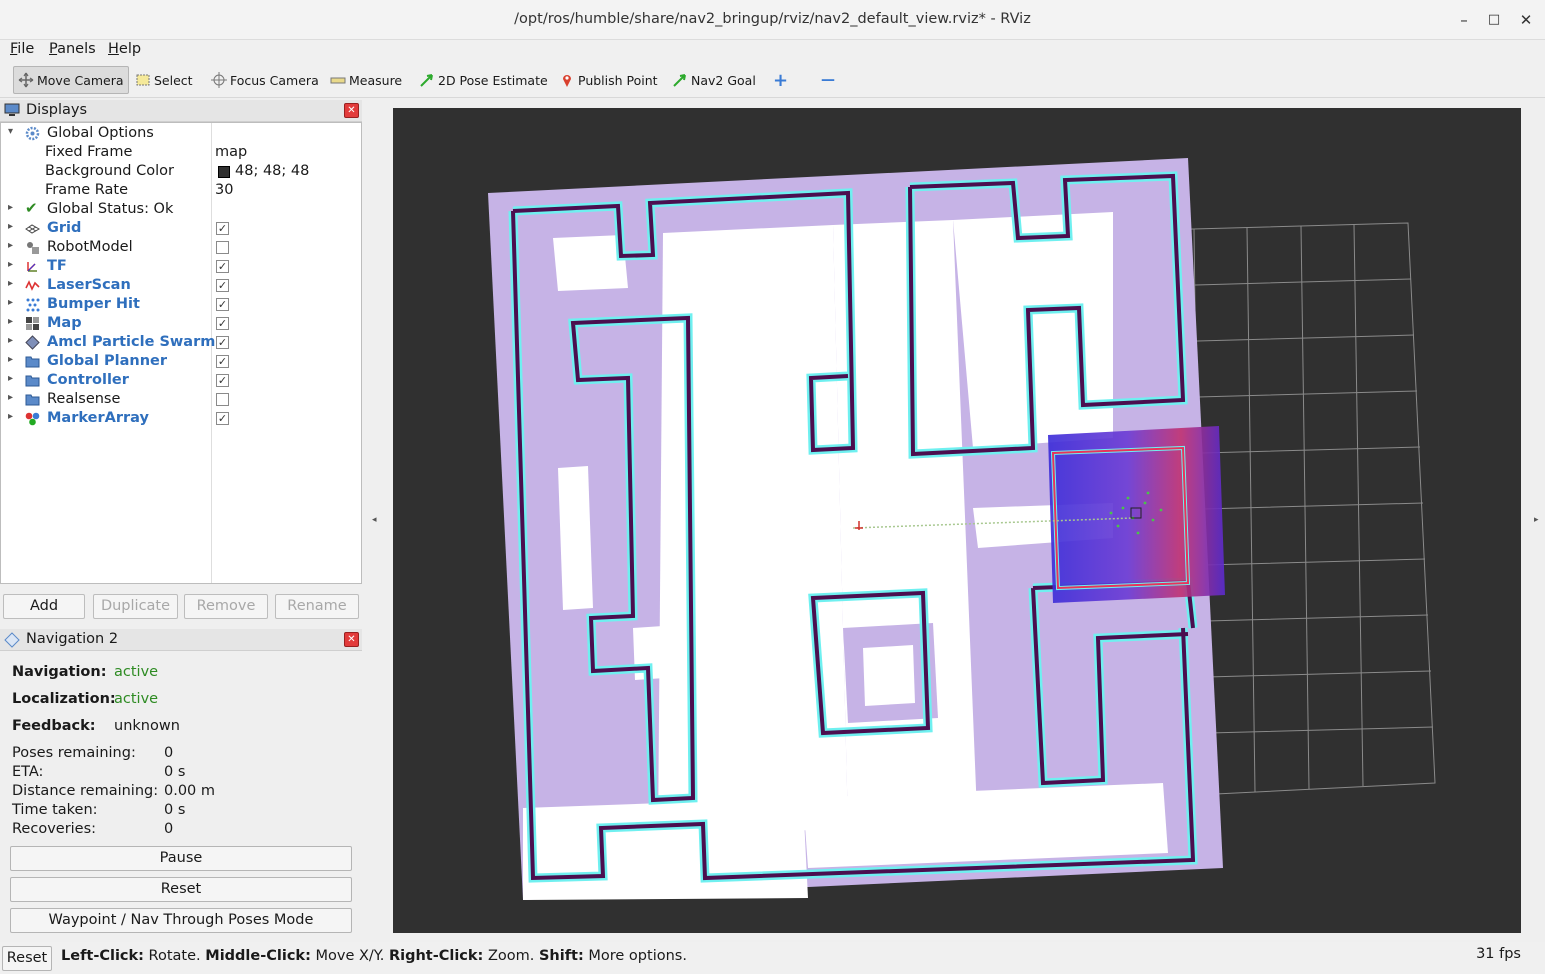  I want to click on close-button: ✕, so click(1526, 20).